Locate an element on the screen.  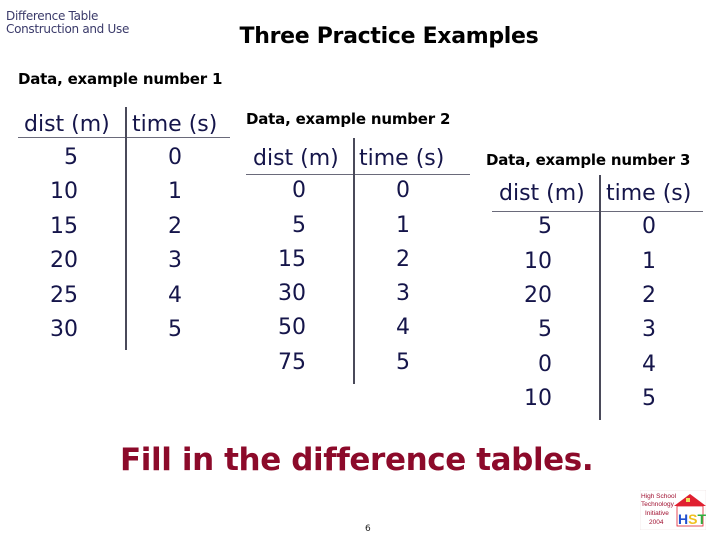
example-3-label: Data, example number 3 is located at coordinates (588, 160).